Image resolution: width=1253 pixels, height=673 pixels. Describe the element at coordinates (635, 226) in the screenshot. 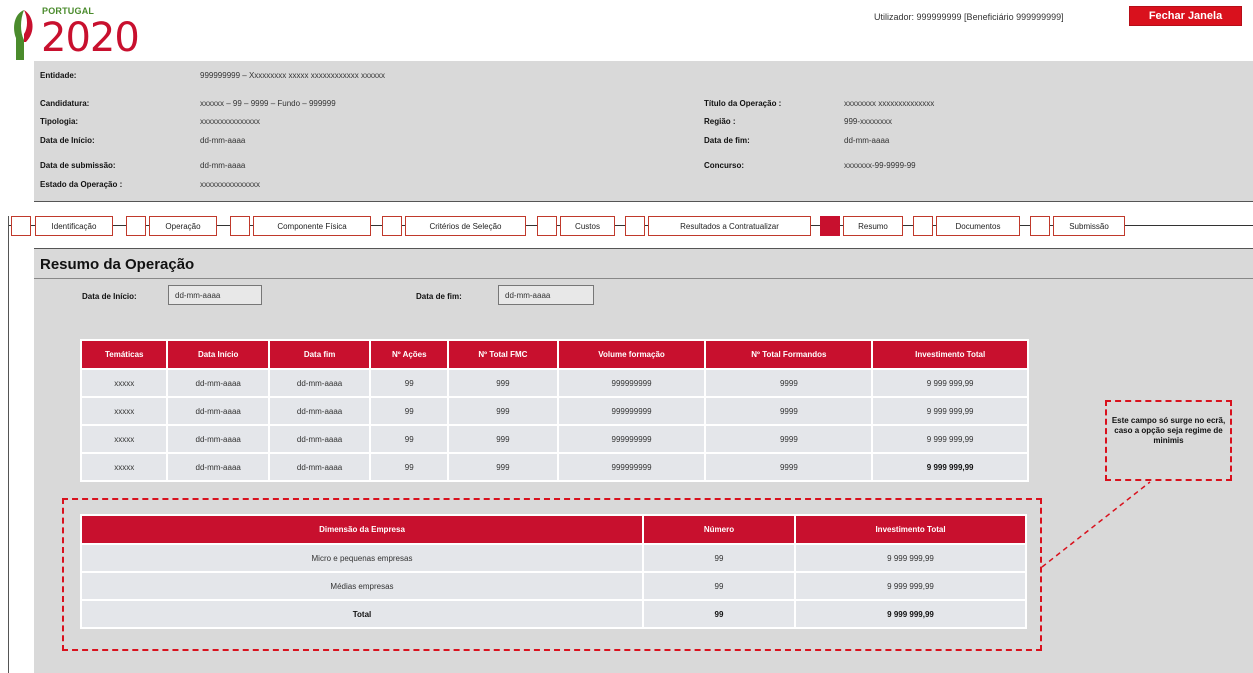

I see `tab-marker-resultados` at that location.